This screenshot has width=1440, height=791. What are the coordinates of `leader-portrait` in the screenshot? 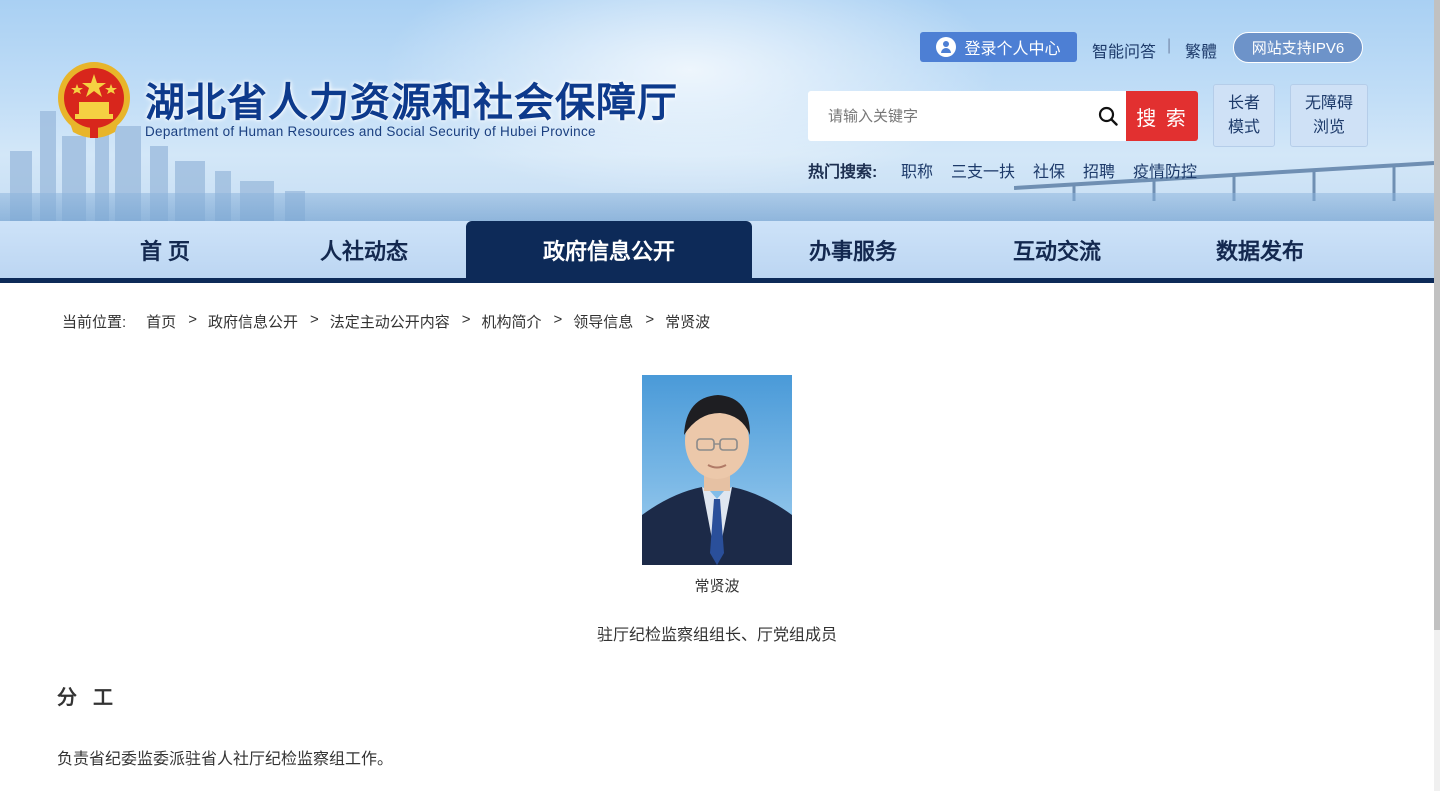 It's located at (717, 470).